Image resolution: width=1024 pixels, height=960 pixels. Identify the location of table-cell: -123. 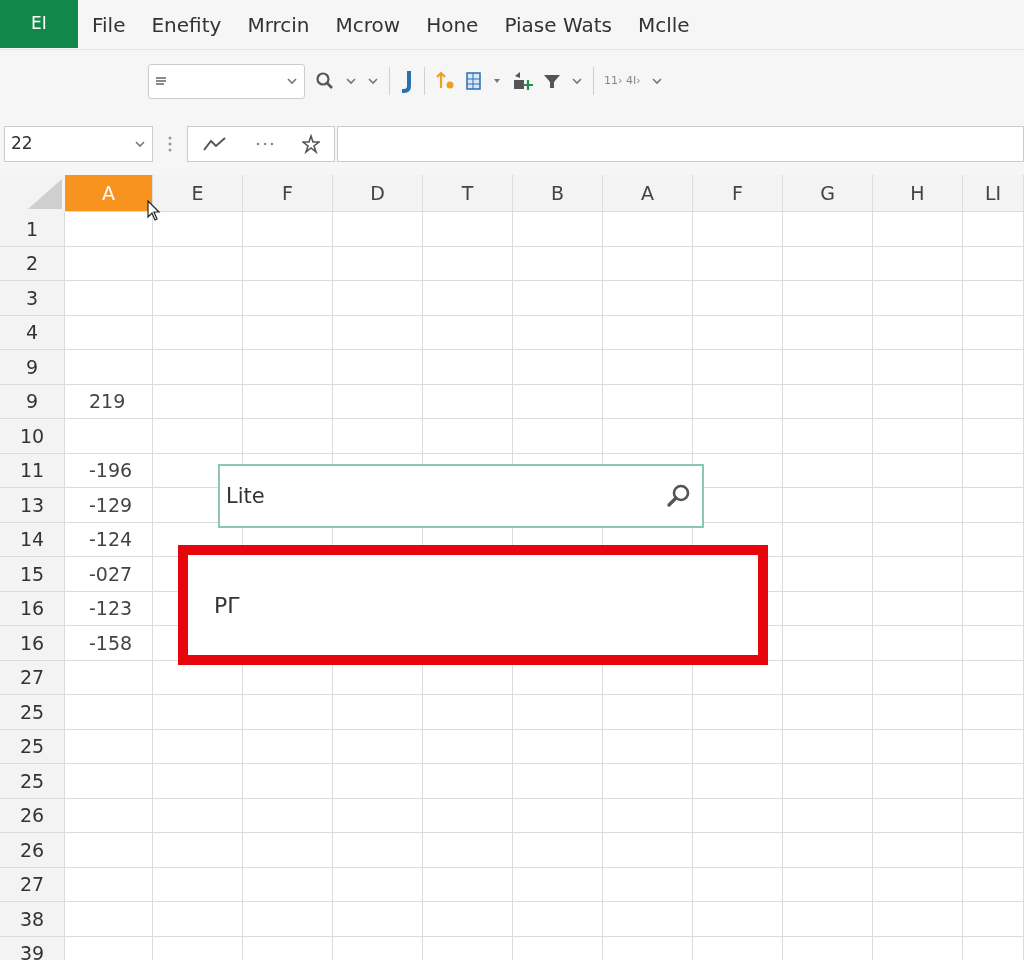
(109, 608).